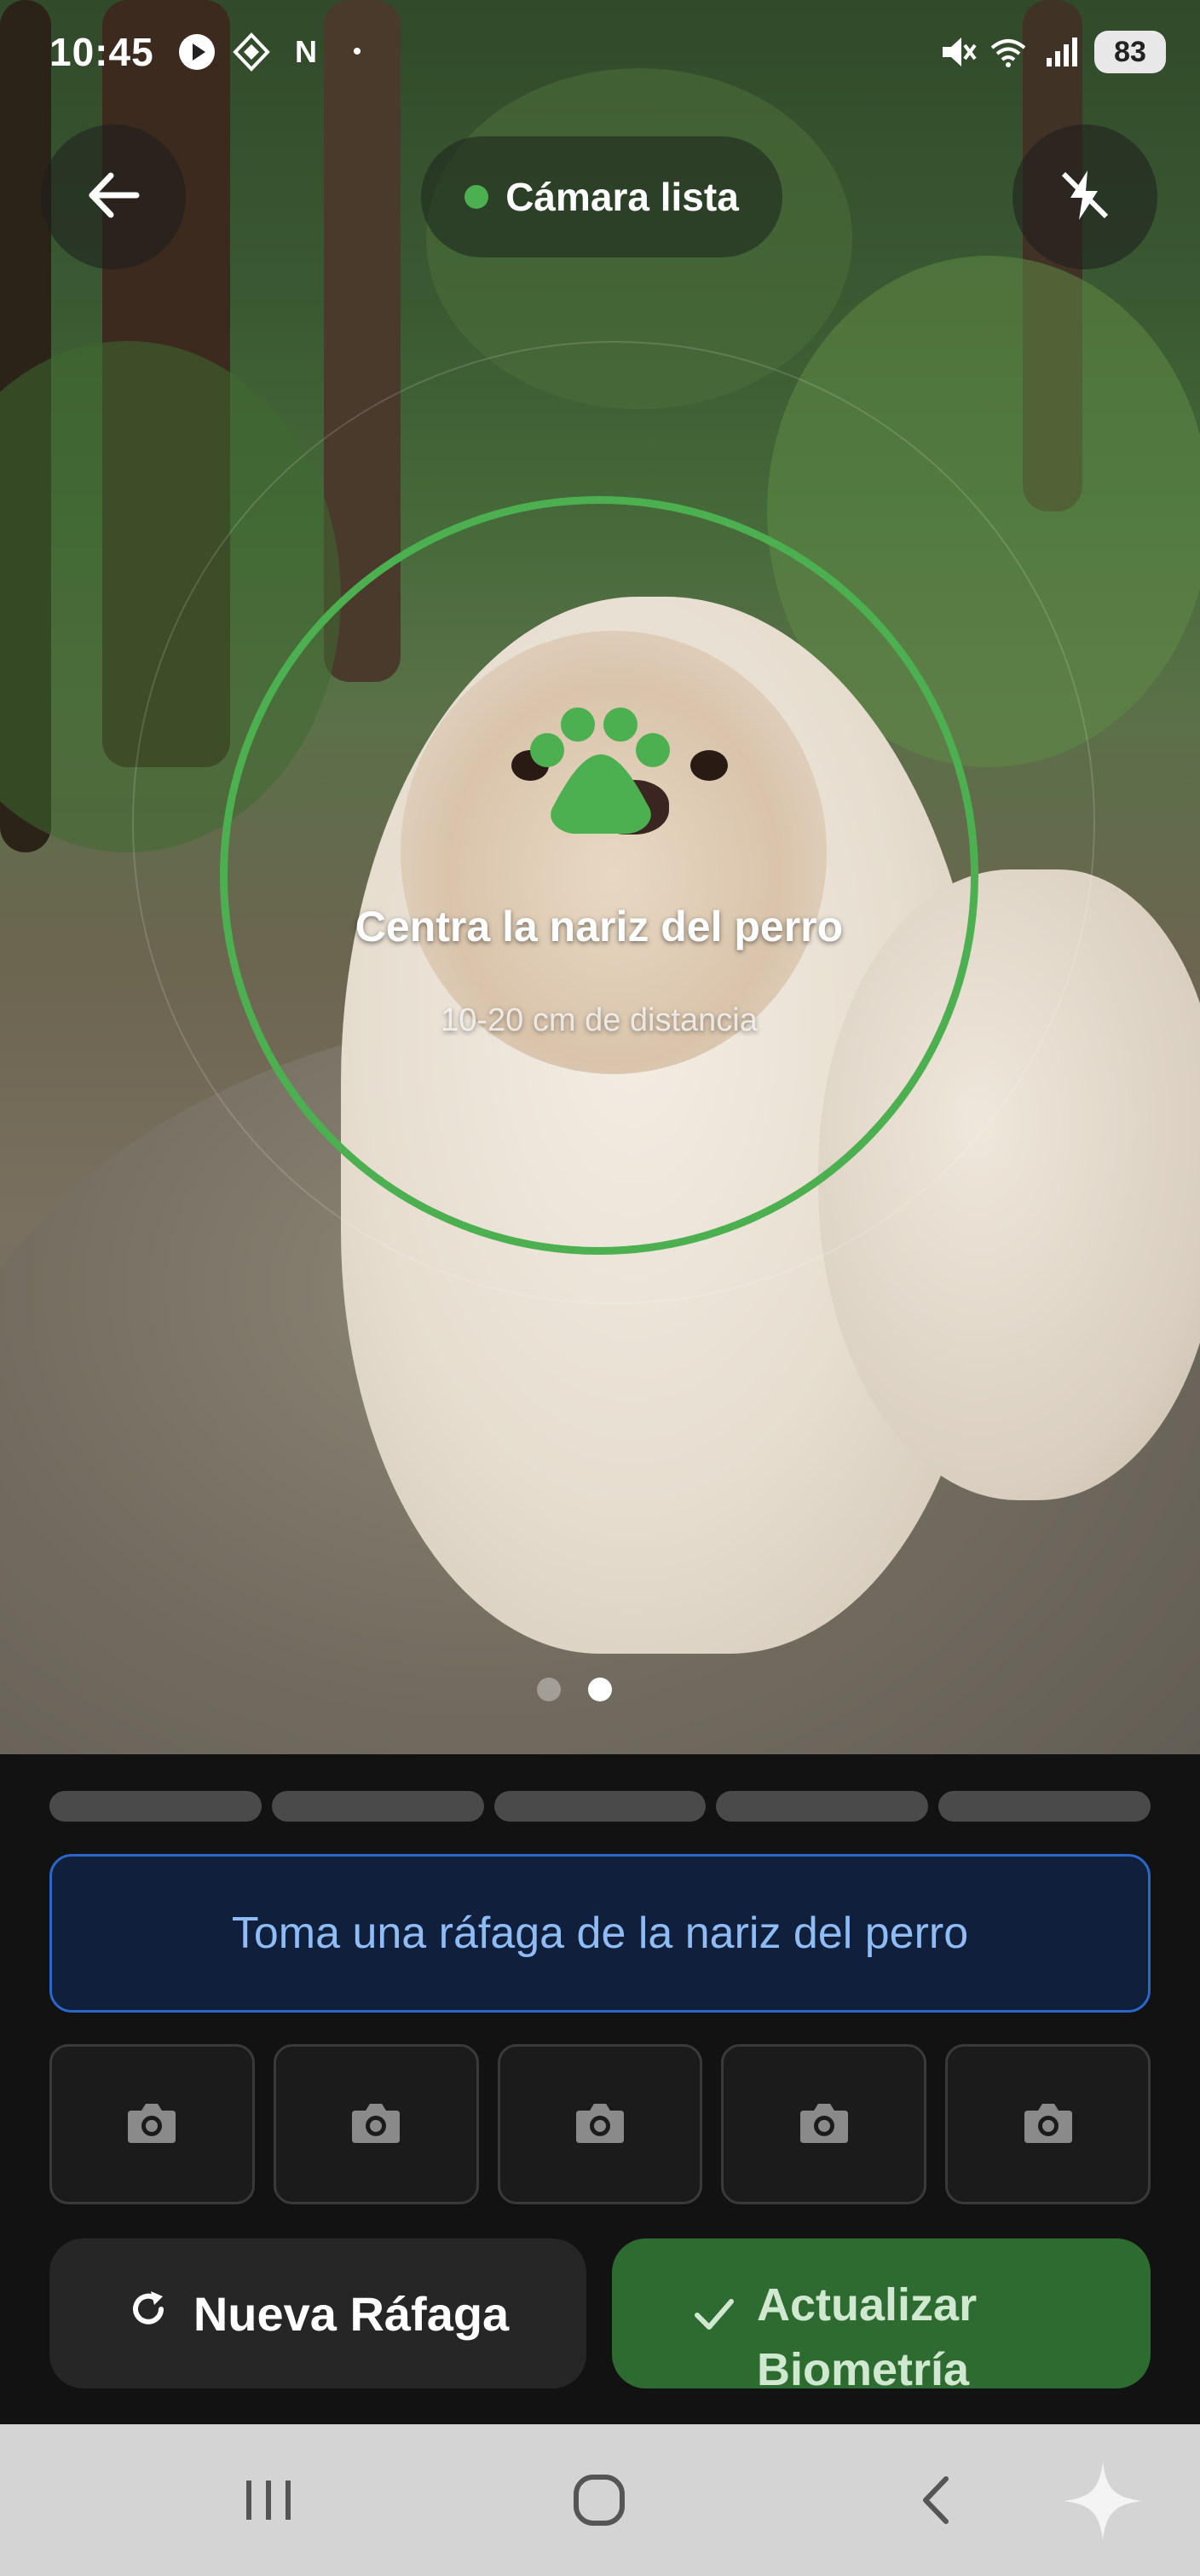 The width and height of the screenshot is (1200, 2576). Describe the element at coordinates (351, 2313) in the screenshot. I see `new-burst-label: Nueva Ráfaga` at that location.